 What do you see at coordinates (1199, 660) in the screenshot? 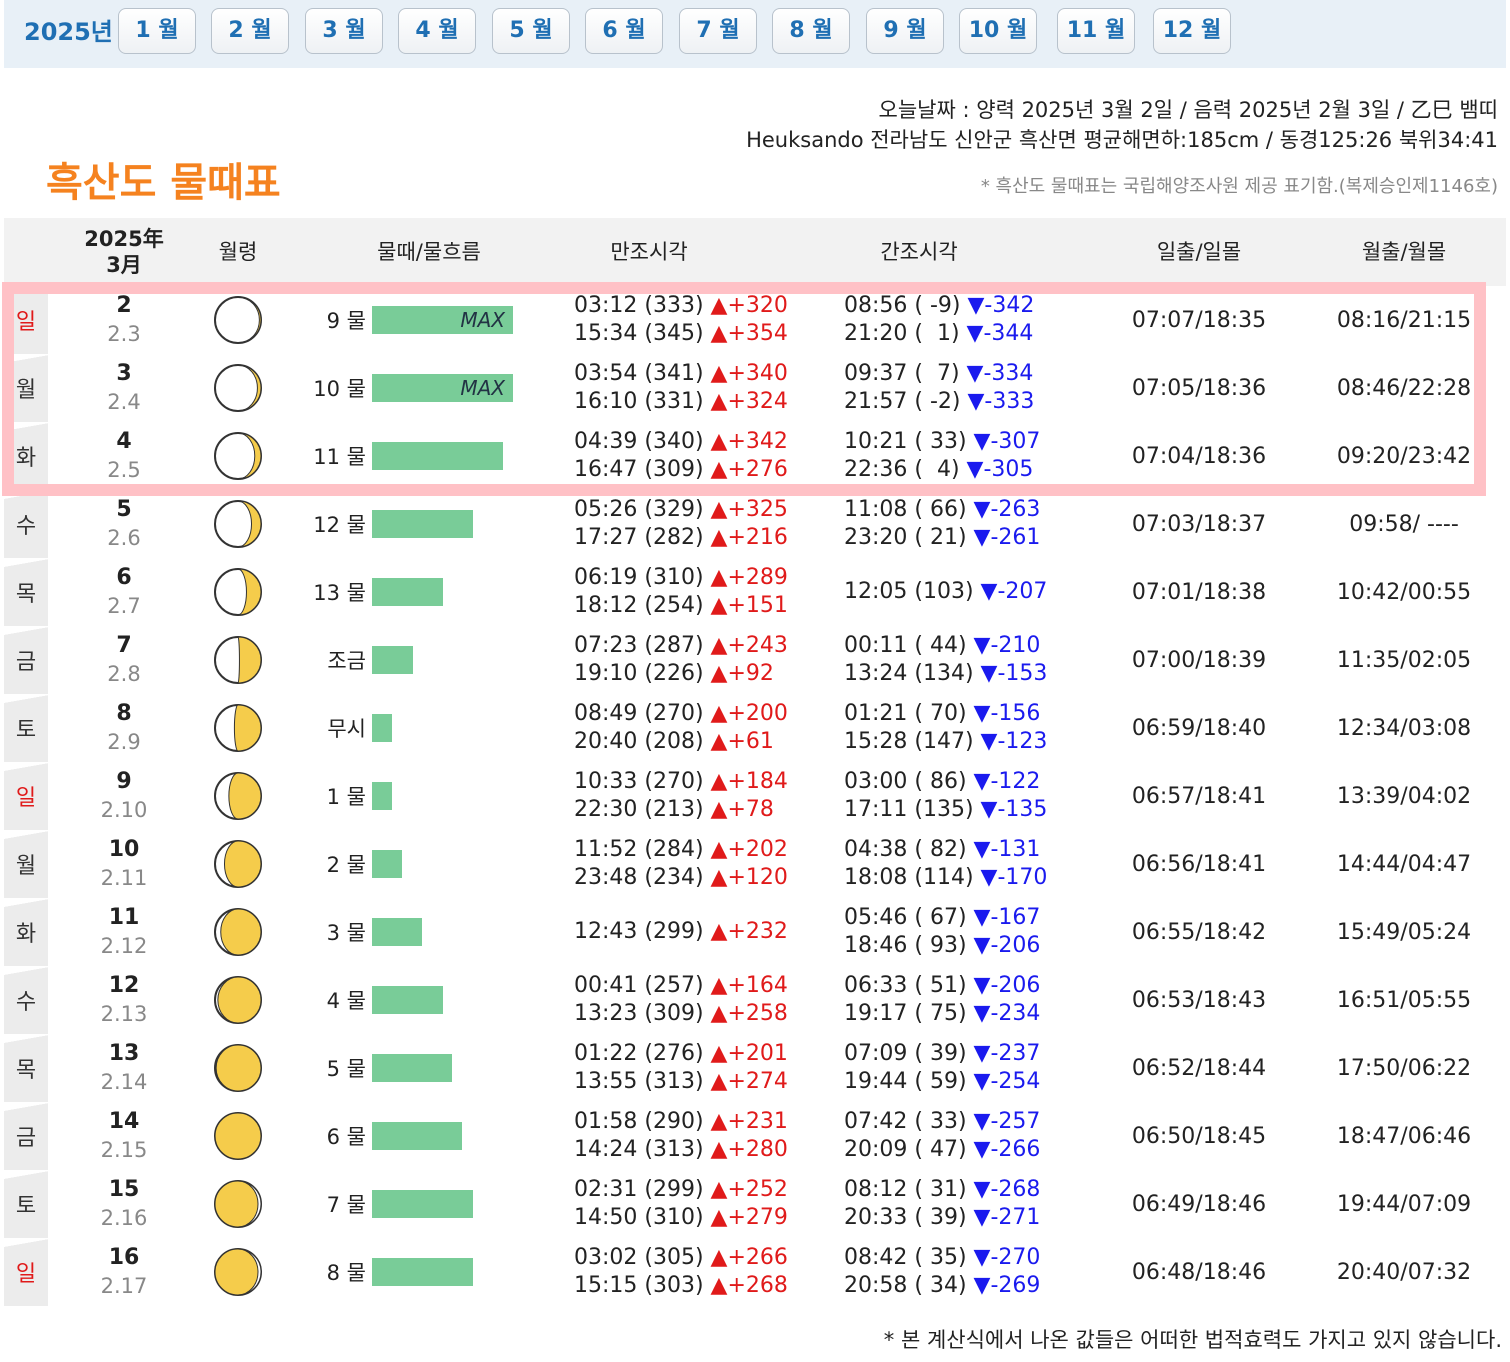
I see `sunrise-sunset: 07:00/18:39` at bounding box center [1199, 660].